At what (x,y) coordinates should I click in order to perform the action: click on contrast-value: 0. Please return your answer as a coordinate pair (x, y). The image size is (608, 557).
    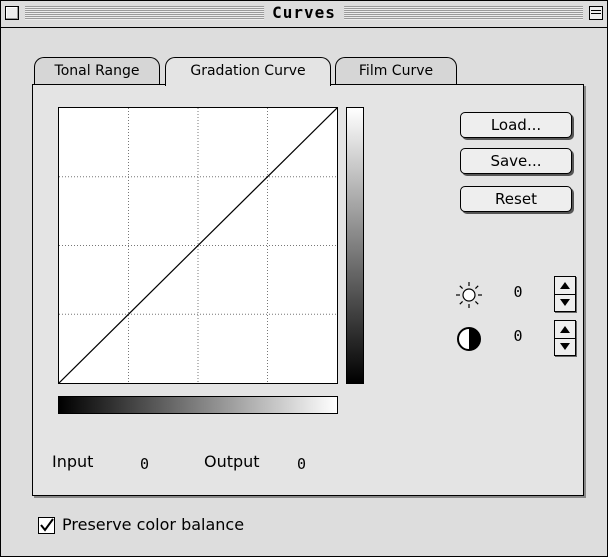
    Looking at the image, I should click on (518, 336).